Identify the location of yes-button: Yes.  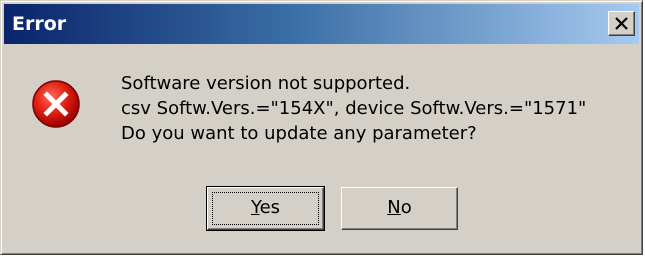
(265, 208).